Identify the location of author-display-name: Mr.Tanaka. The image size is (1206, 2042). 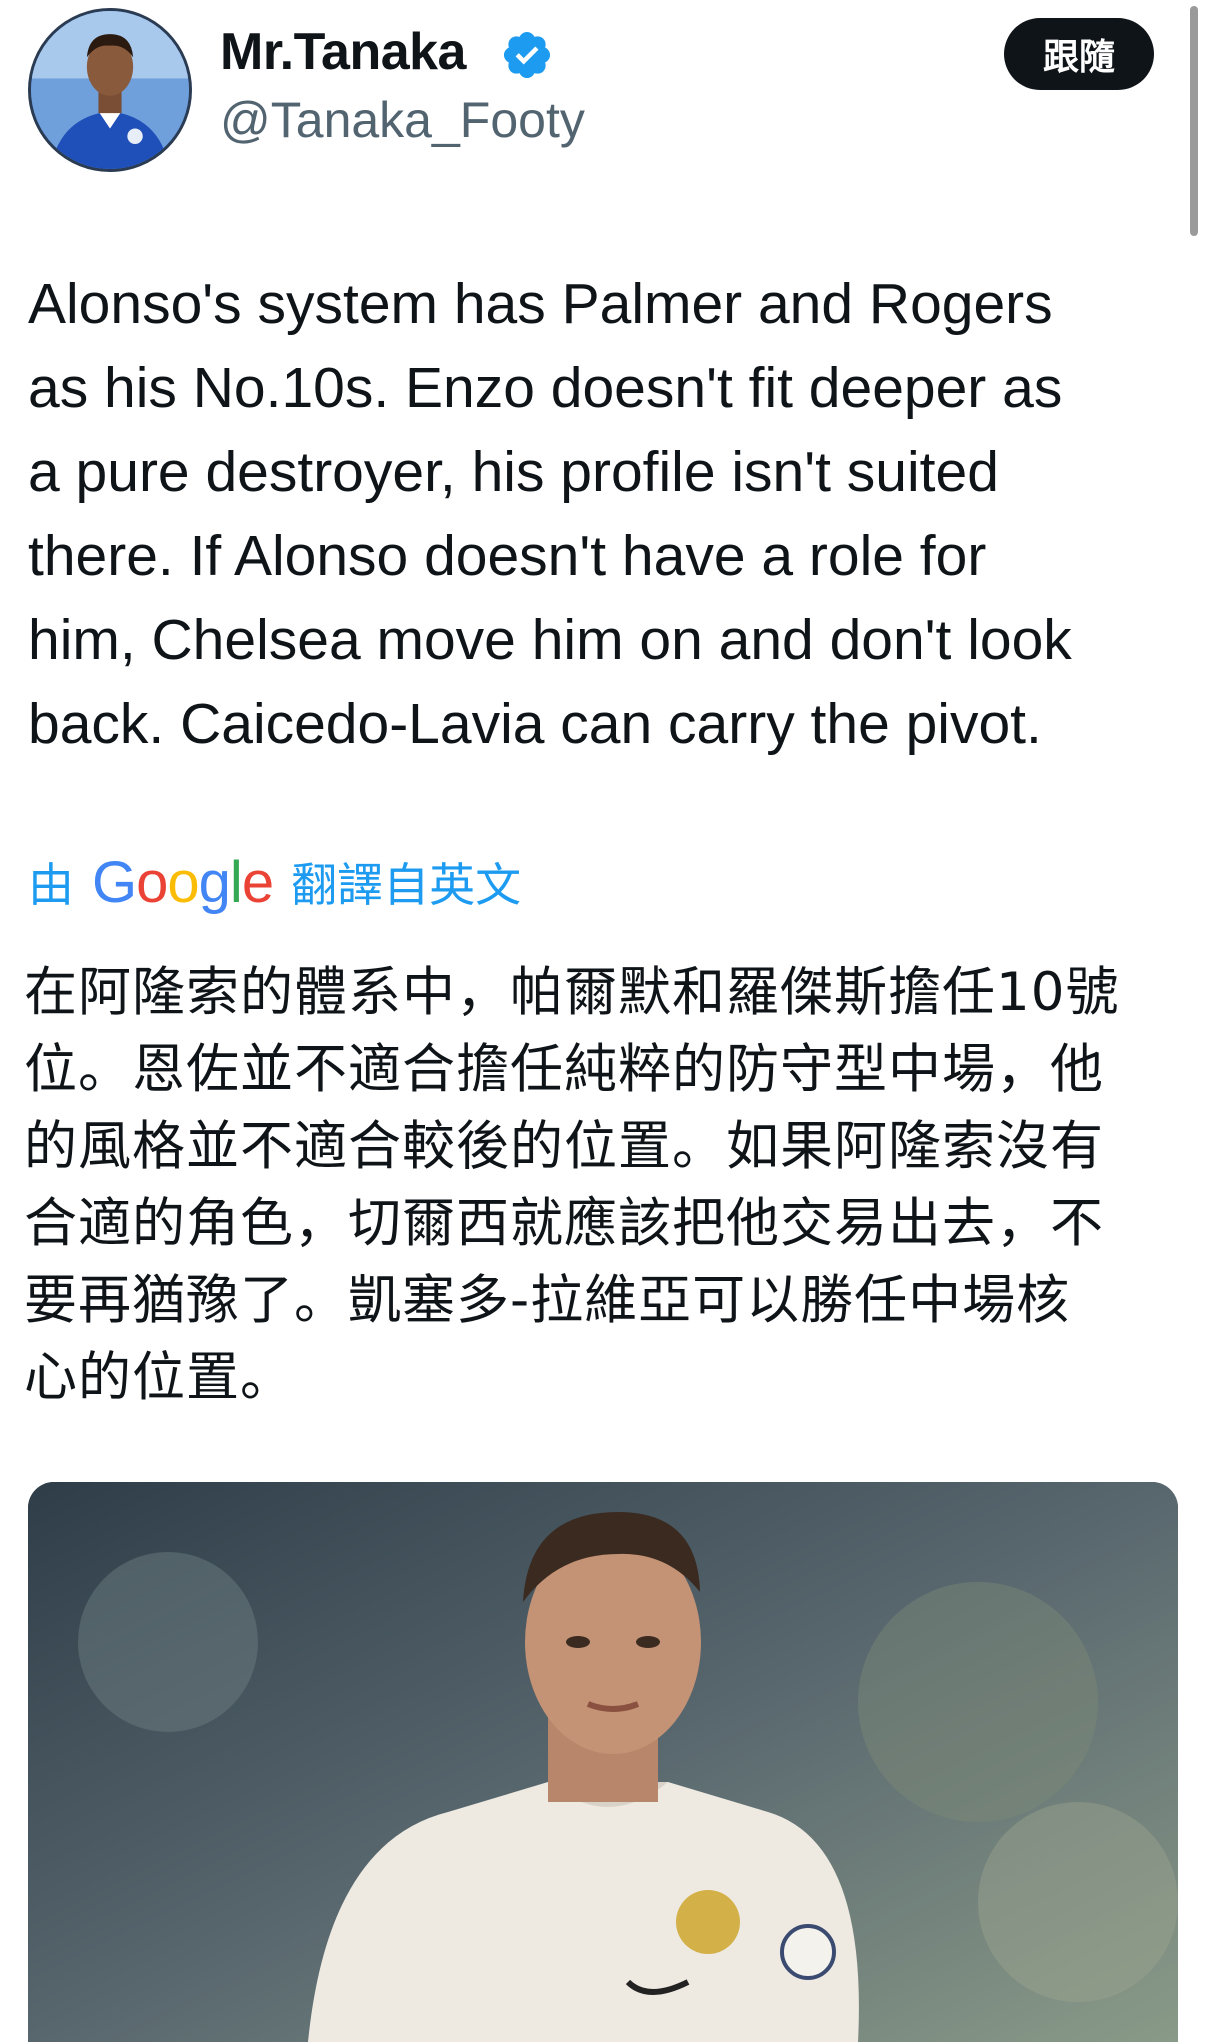
(343, 52).